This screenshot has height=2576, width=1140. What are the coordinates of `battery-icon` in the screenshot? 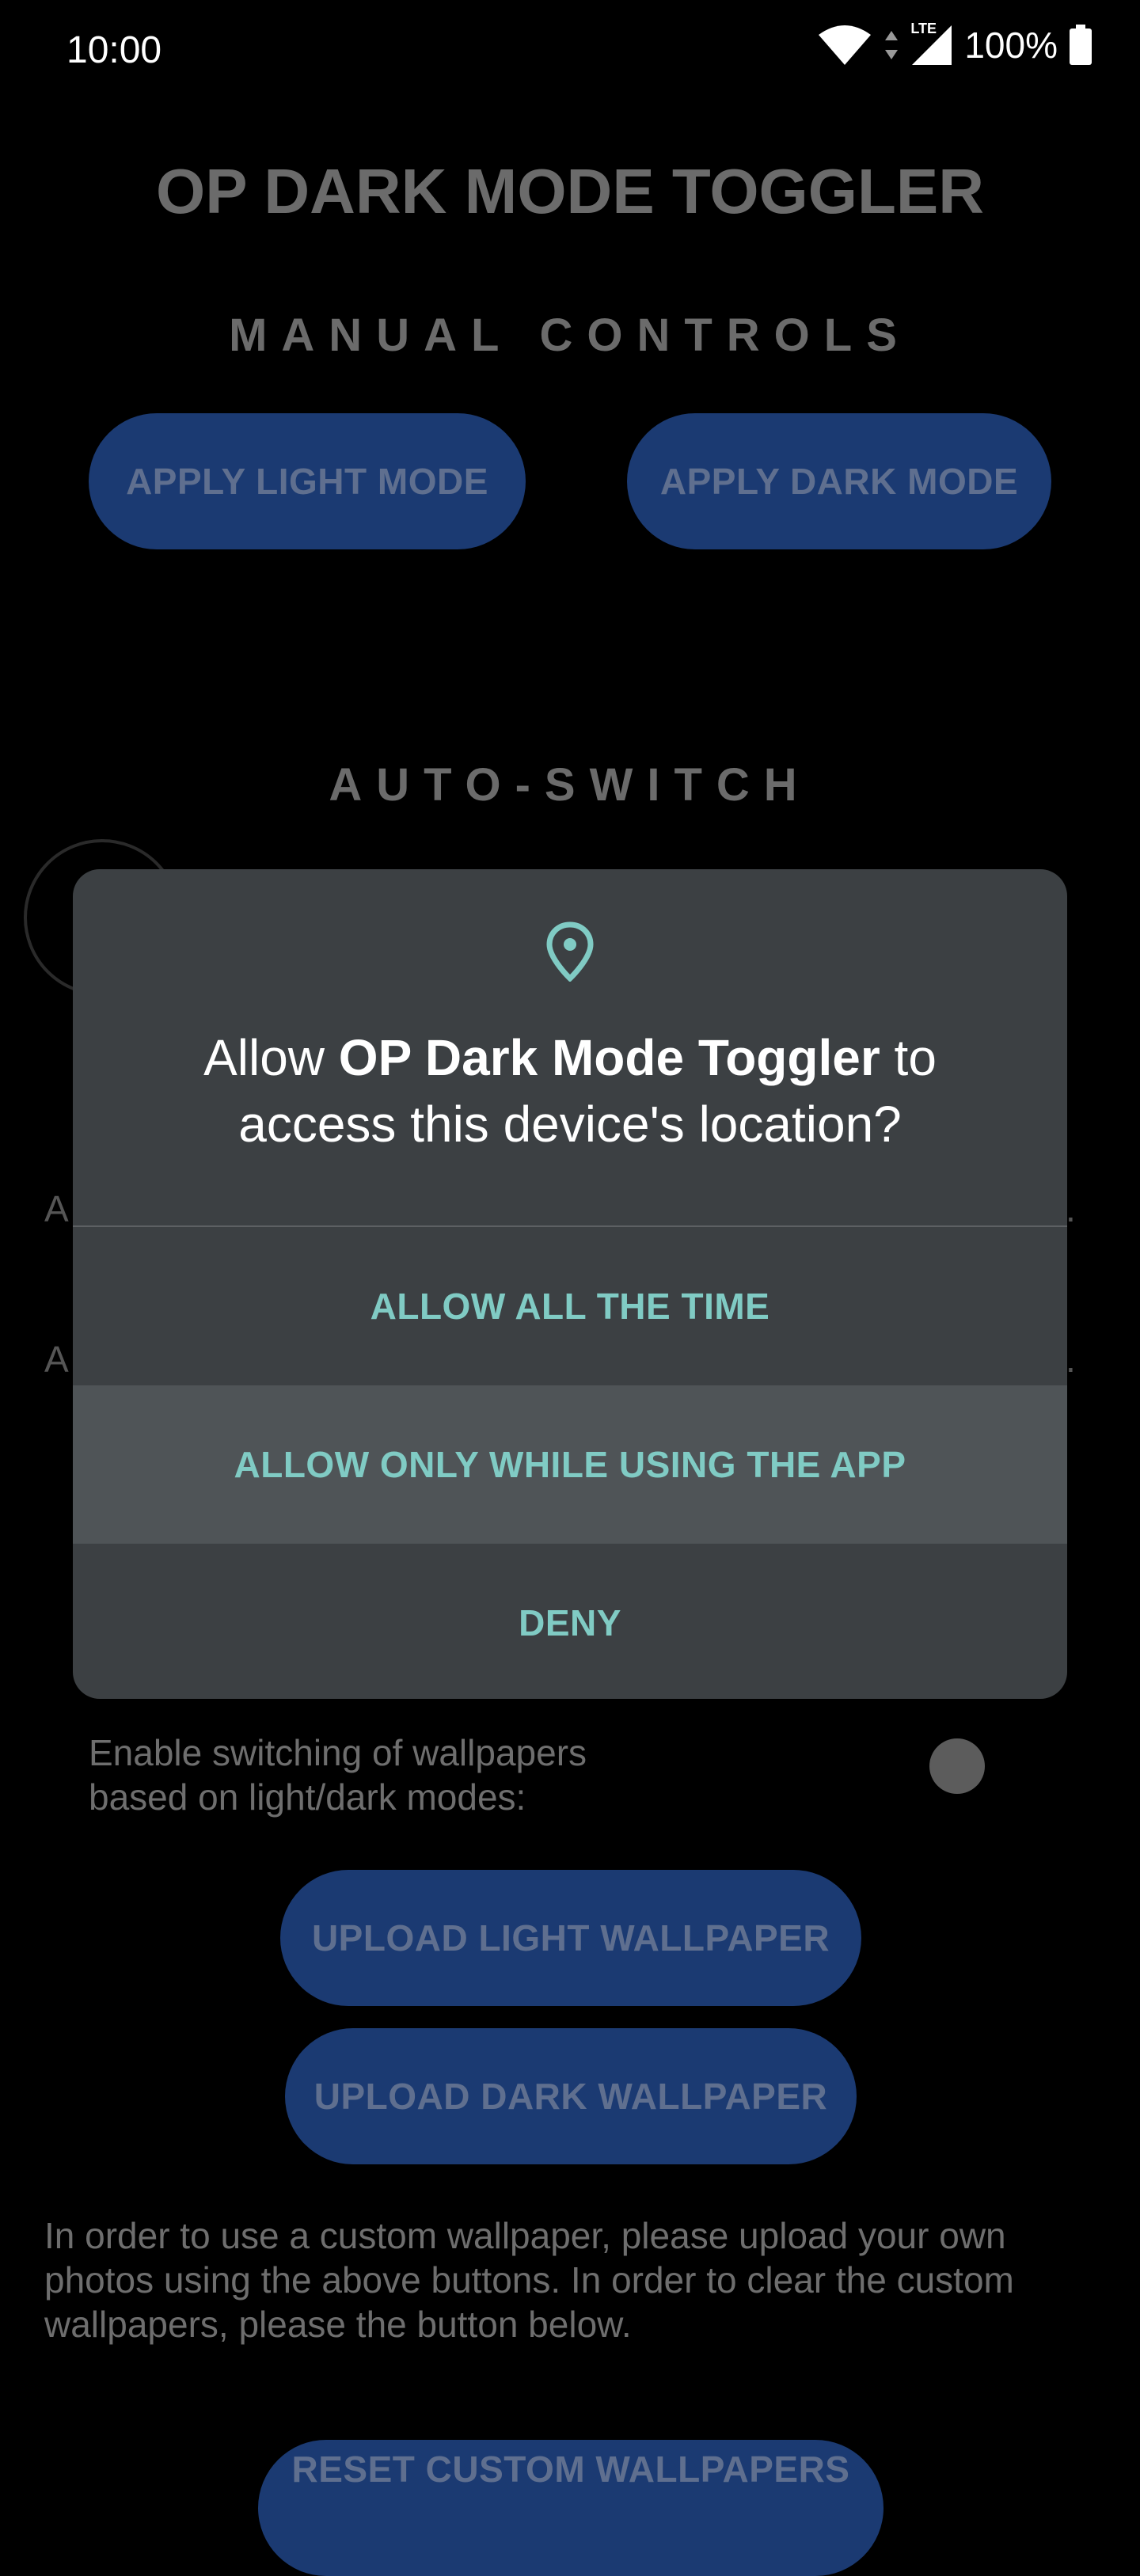 It's located at (1081, 45).